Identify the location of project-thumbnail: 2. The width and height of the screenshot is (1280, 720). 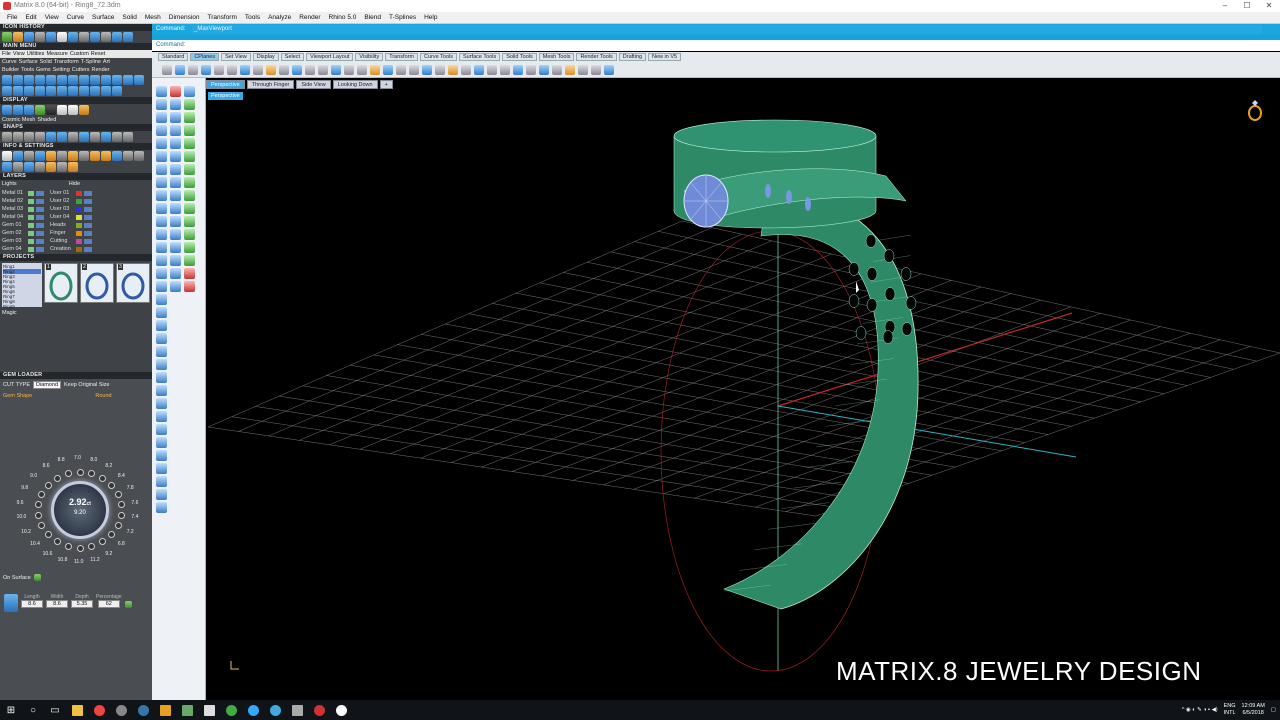
(97, 283).